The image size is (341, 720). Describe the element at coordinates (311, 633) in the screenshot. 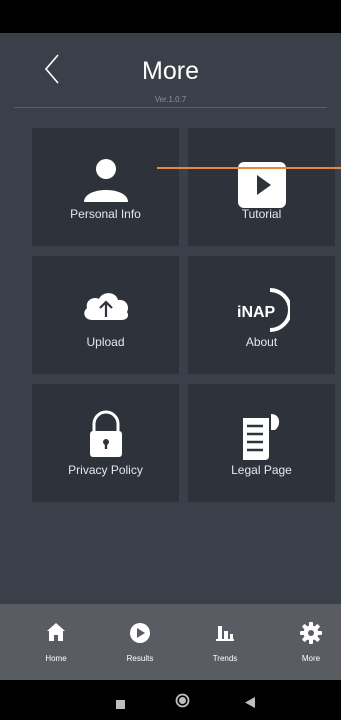

I see `gear-icon` at that location.